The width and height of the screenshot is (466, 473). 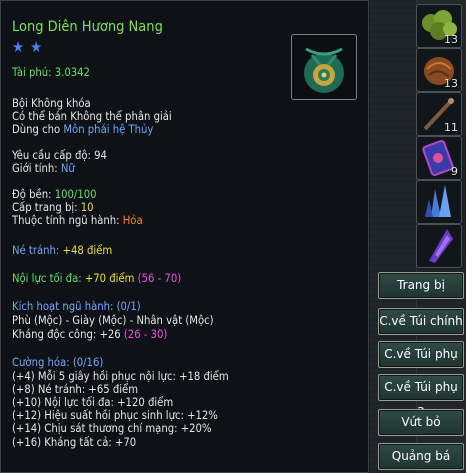 I want to click on item-usage: Dùng cho Môn phái hệ Thủy, so click(x=82, y=130).